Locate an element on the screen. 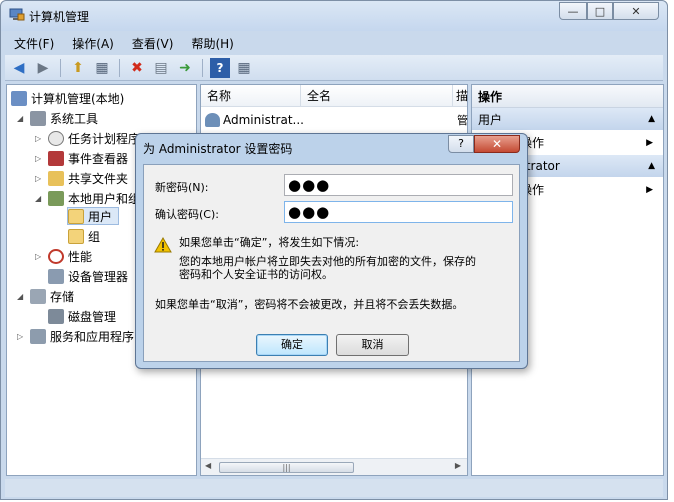 This screenshot has height=502, width=674. tree-item-label: 计算机管理(本地) is located at coordinates (78, 98).